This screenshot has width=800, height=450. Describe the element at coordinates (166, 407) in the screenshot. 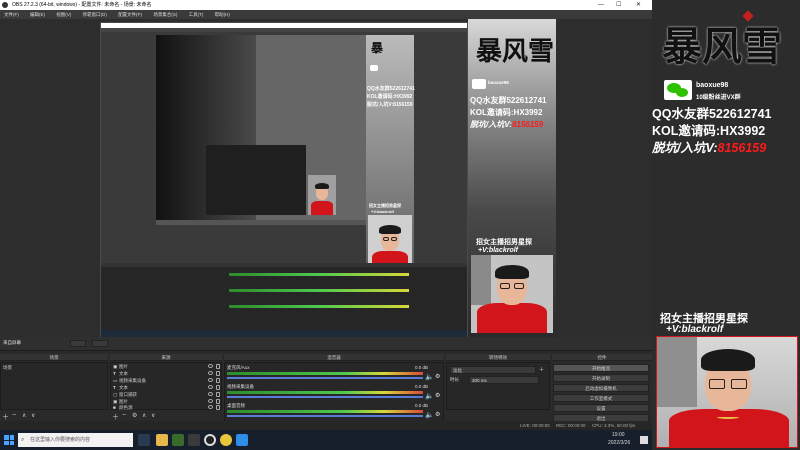

I see `source-item-color: ■ 颜色源` at that location.